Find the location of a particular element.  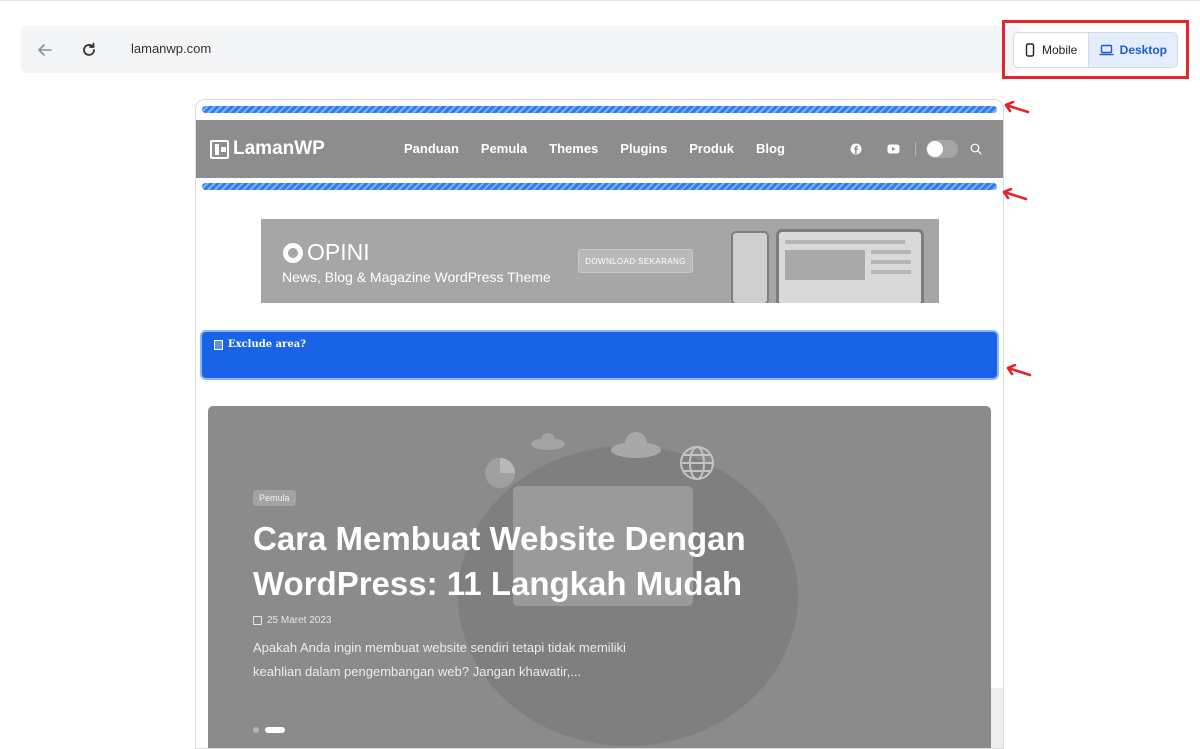

back-button is located at coordinates (45, 50).